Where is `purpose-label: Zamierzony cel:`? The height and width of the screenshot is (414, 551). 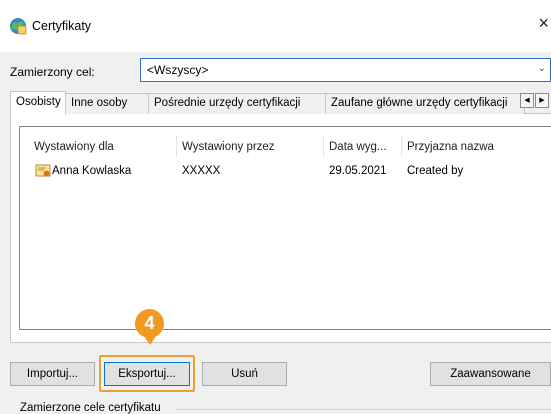 purpose-label: Zamierzony cel: is located at coordinates (52, 72).